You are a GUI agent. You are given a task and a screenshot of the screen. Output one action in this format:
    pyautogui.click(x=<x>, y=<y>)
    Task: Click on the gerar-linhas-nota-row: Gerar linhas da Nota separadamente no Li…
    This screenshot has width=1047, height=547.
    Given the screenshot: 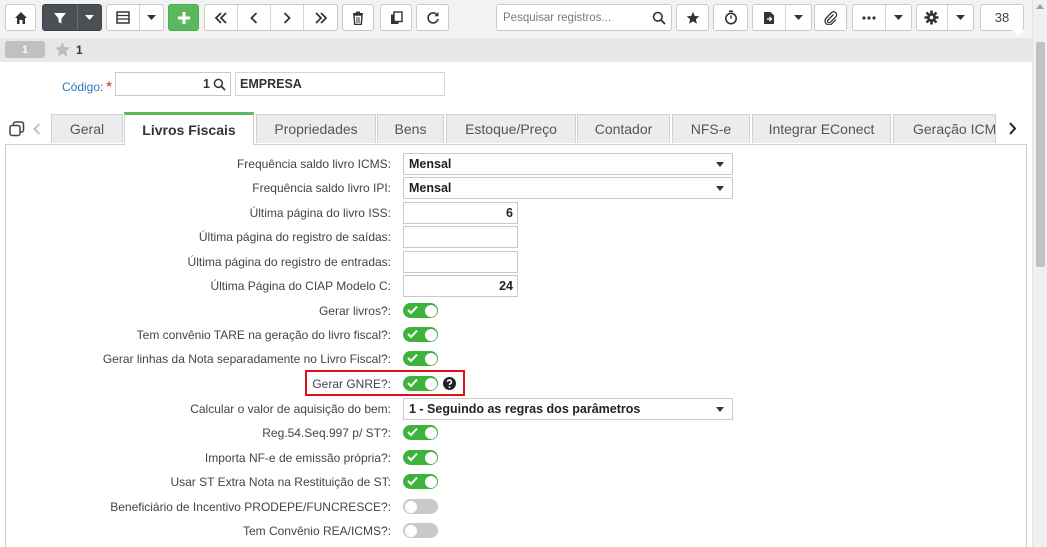 What is the action you would take?
    pyautogui.click(x=380, y=359)
    